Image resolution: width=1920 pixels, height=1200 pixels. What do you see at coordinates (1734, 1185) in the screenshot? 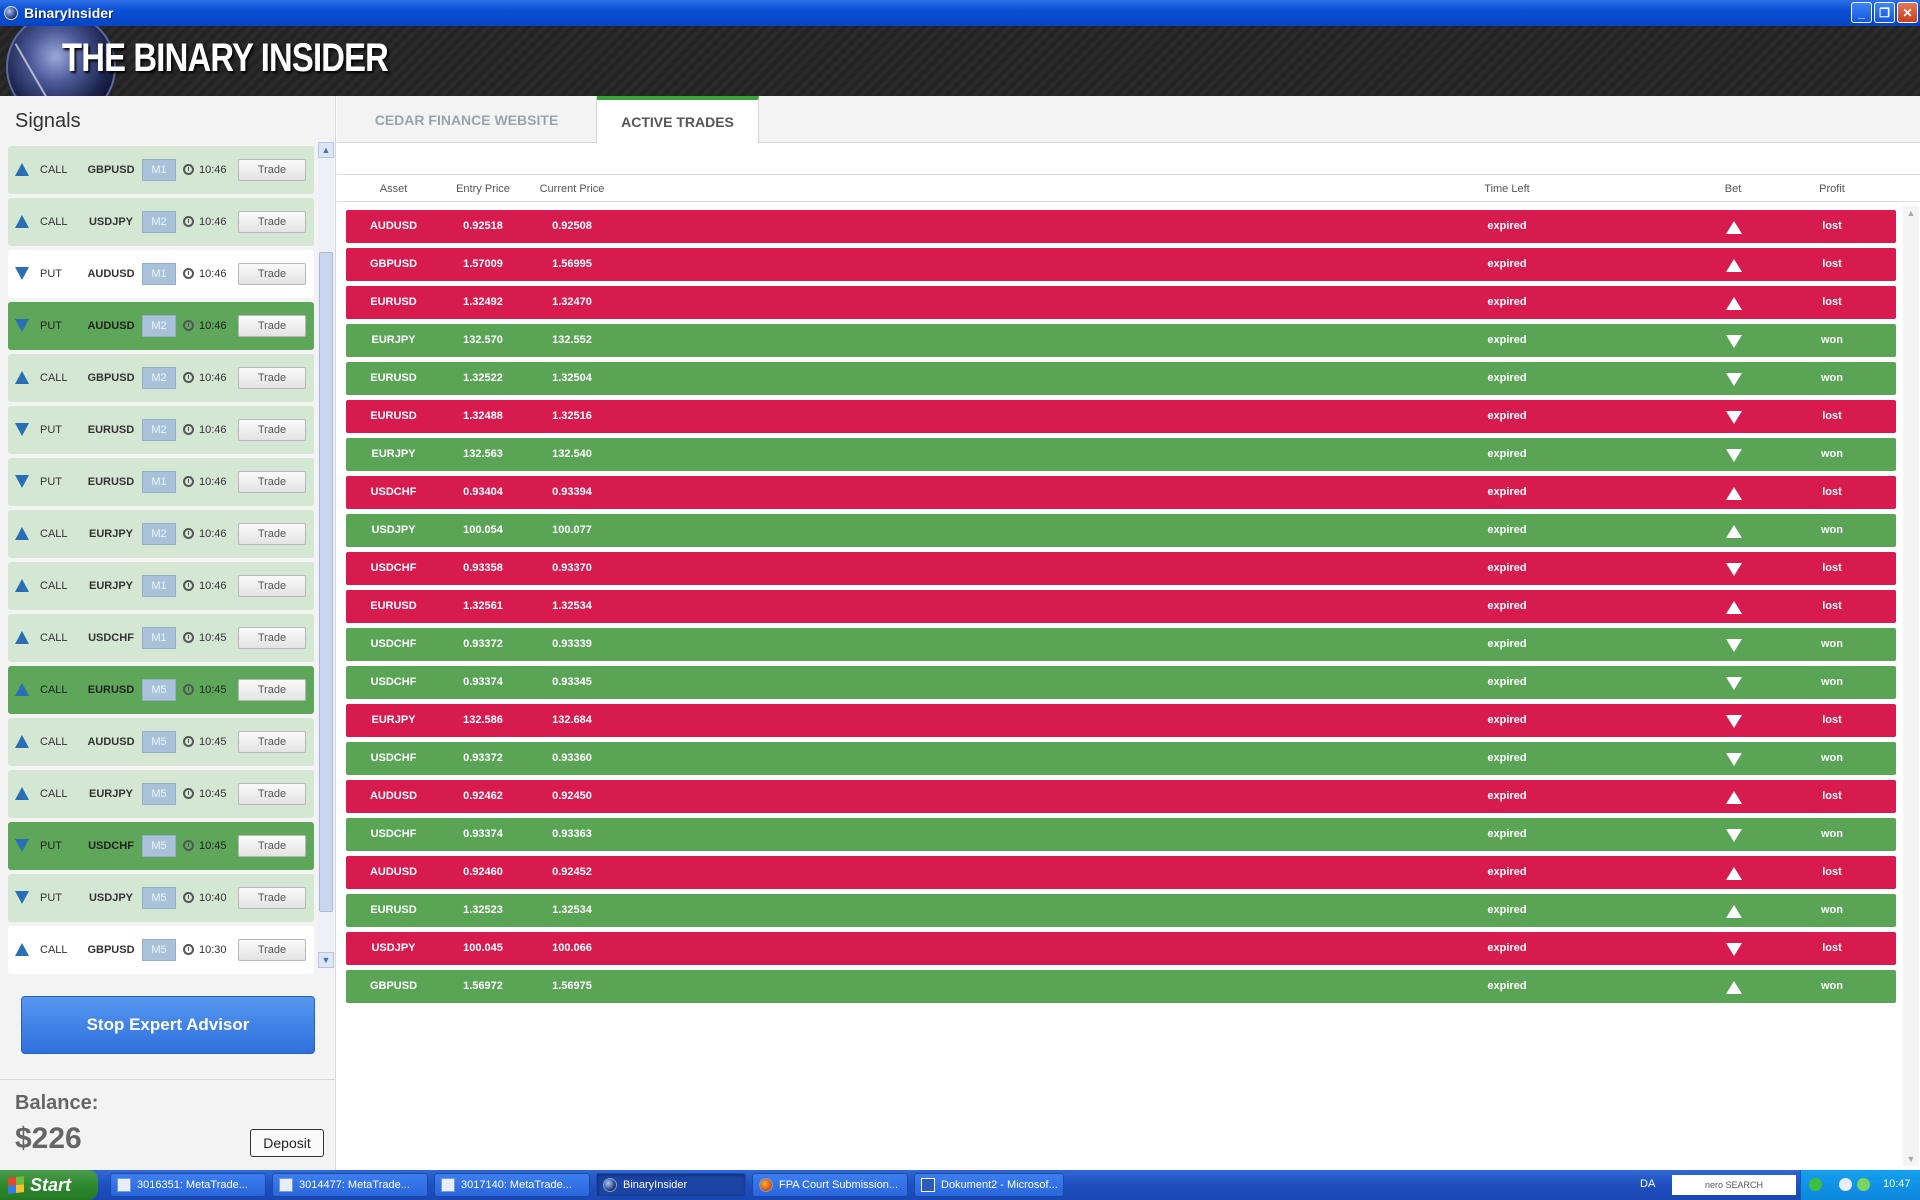
I see `nero-search-box: nero SEARCH` at bounding box center [1734, 1185].